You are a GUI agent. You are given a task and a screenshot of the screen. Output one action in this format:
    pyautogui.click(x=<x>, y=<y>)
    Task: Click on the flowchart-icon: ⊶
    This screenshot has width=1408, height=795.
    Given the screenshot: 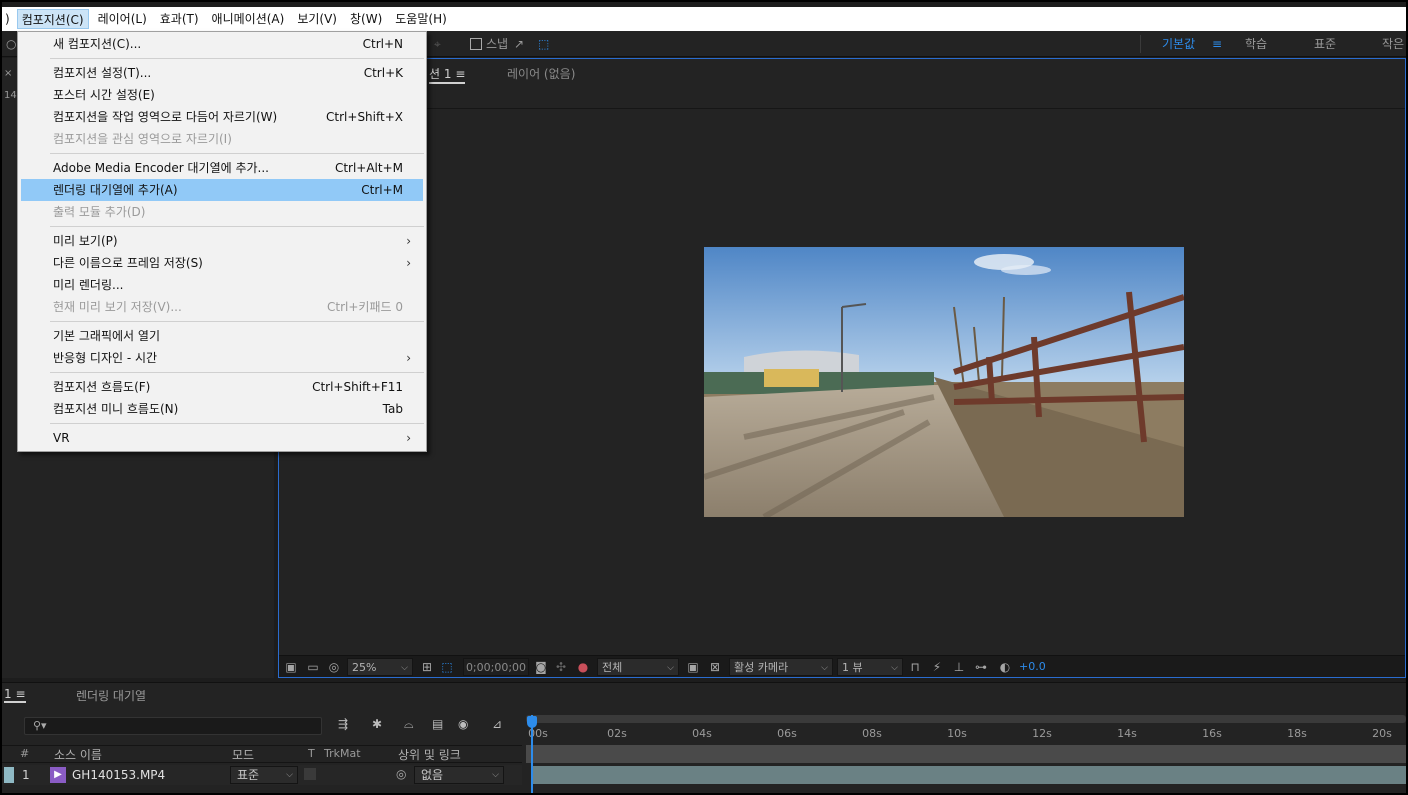 What is the action you would take?
    pyautogui.click(x=981, y=667)
    